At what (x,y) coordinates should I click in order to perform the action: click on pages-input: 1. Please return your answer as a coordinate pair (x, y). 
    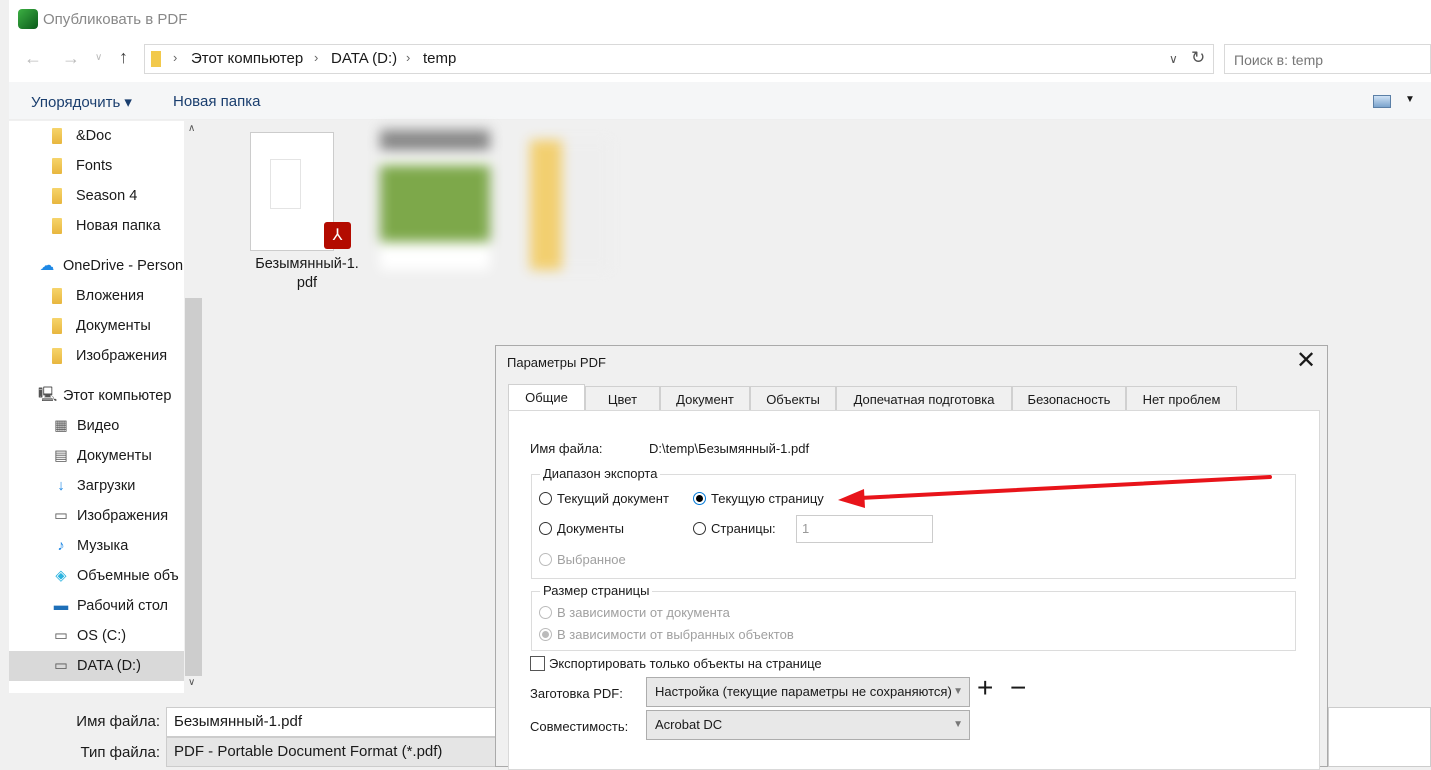
    Looking at the image, I should click on (864, 529).